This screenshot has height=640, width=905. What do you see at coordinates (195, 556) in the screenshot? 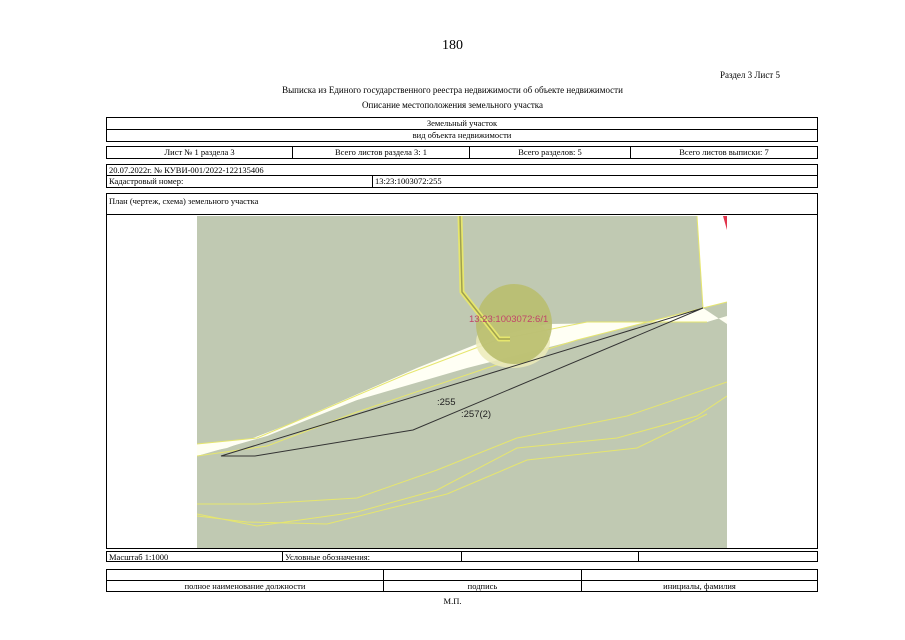
I see `scale-text: Масштаб 1:1000` at bounding box center [195, 556].